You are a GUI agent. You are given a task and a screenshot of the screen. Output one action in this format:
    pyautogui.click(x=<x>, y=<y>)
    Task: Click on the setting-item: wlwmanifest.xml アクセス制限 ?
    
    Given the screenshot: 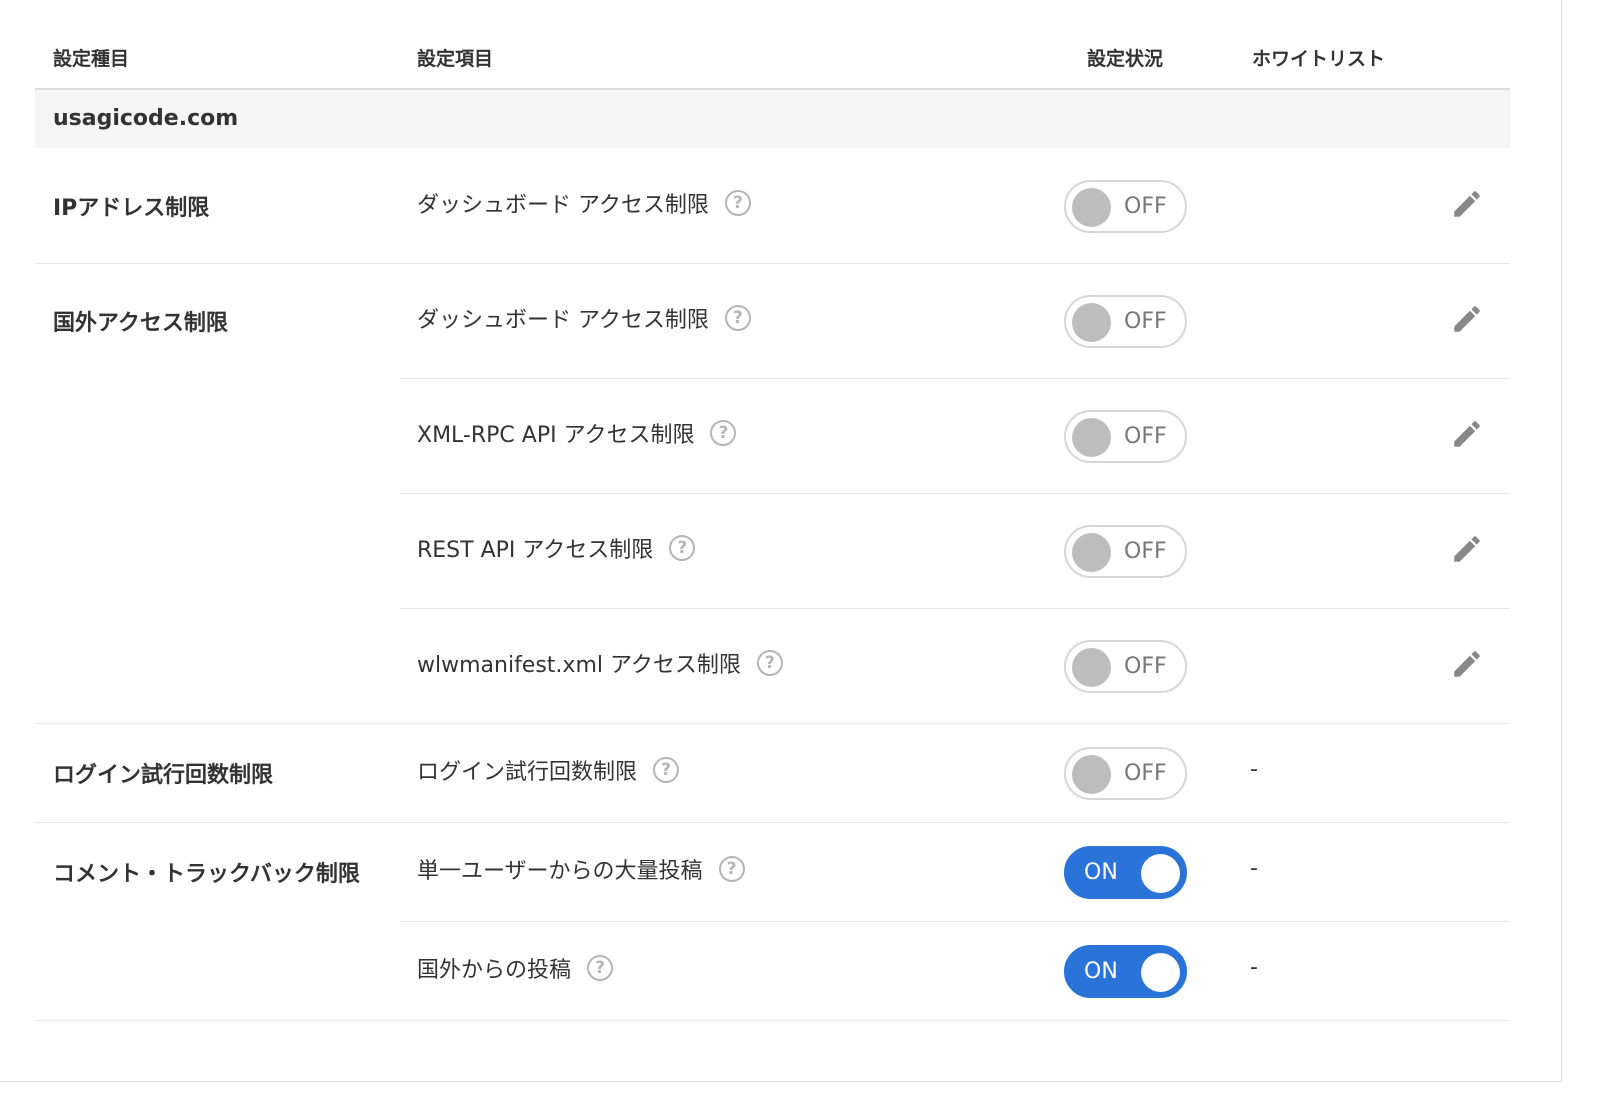 What is the action you would take?
    pyautogui.click(x=600, y=663)
    